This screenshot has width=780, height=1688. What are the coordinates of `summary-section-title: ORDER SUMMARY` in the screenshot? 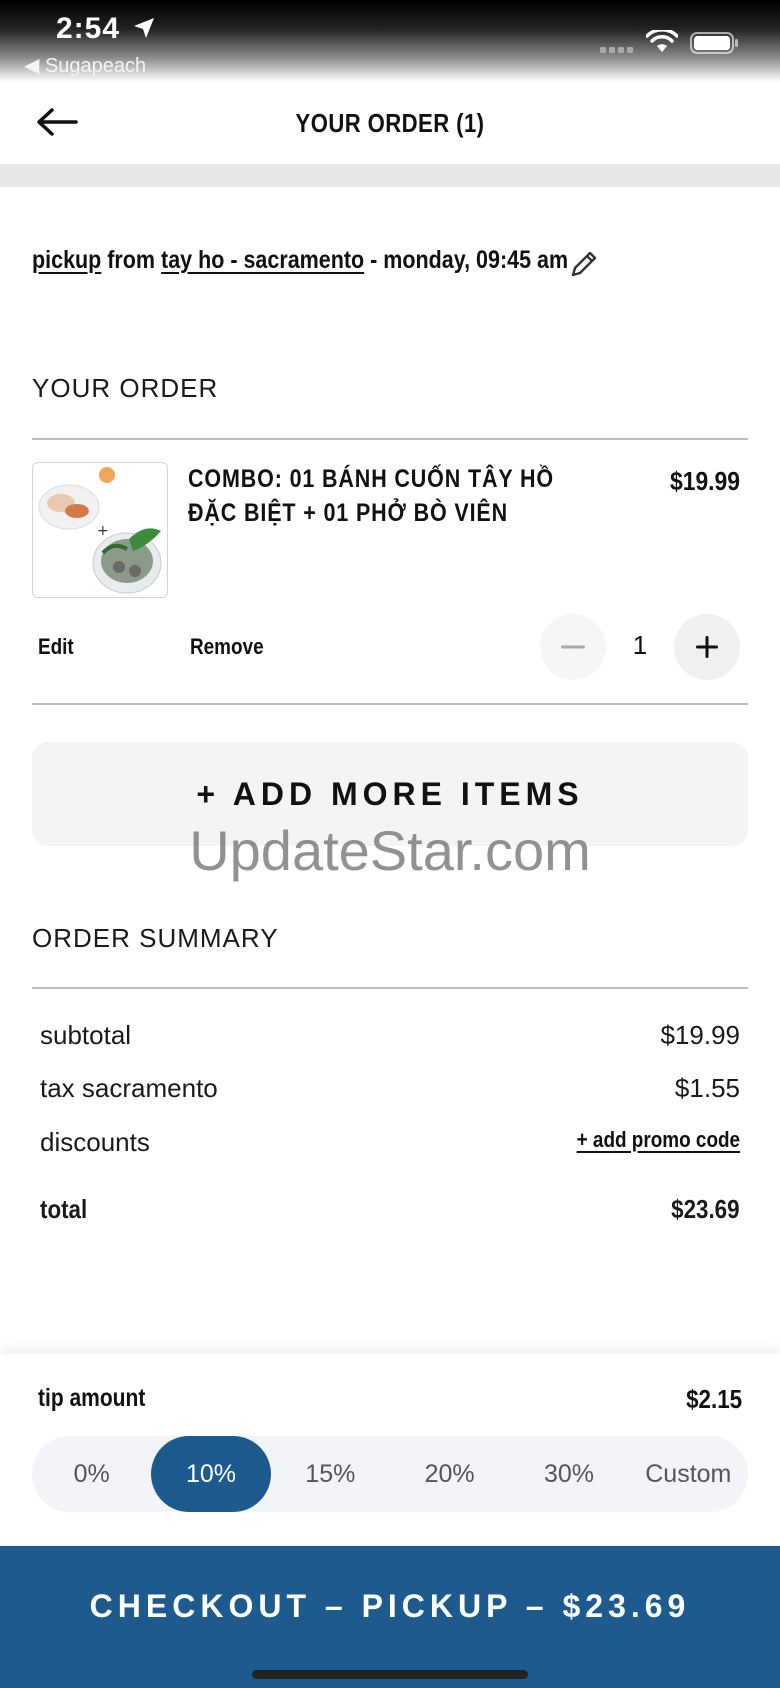 It's located at (155, 938).